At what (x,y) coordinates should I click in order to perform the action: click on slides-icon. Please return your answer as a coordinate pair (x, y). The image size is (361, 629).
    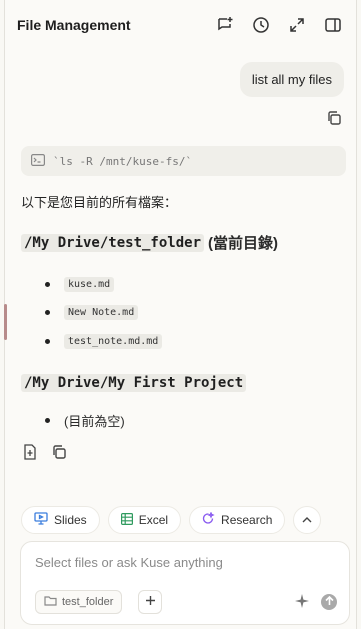
    Looking at the image, I should click on (41, 520).